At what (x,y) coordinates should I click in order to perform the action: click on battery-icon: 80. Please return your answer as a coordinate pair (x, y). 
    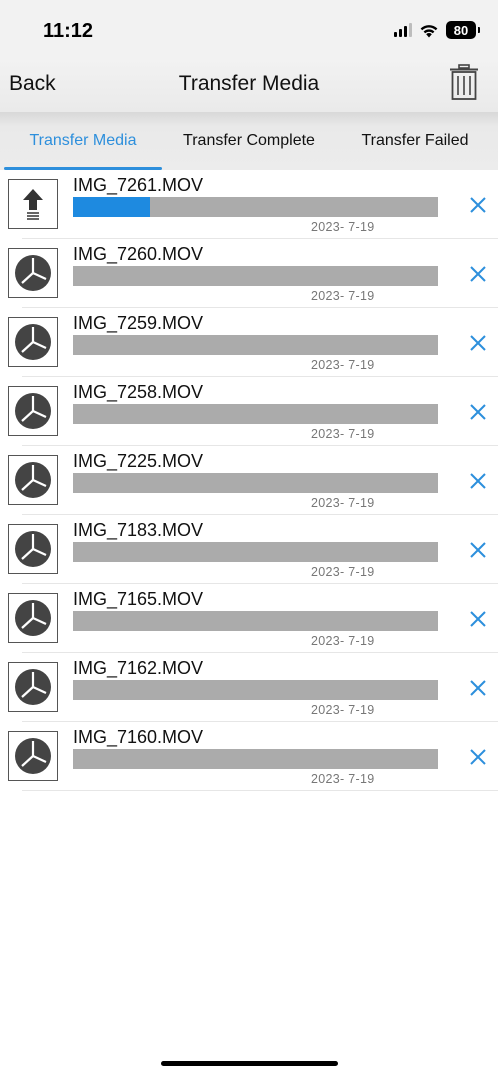
    Looking at the image, I should click on (463, 30).